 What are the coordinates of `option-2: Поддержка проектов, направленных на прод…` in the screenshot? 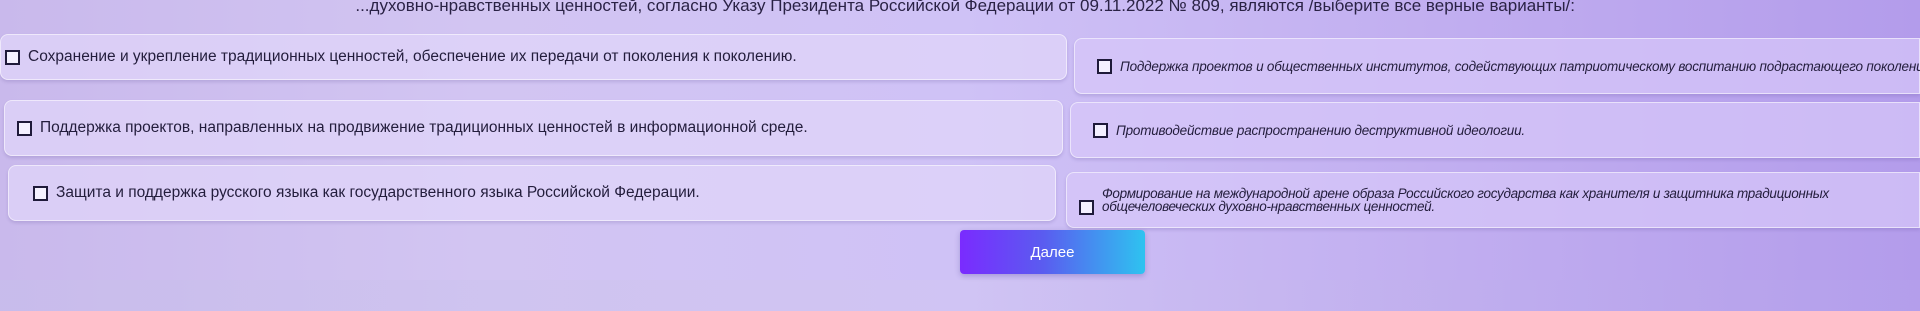 It's located at (533, 128).